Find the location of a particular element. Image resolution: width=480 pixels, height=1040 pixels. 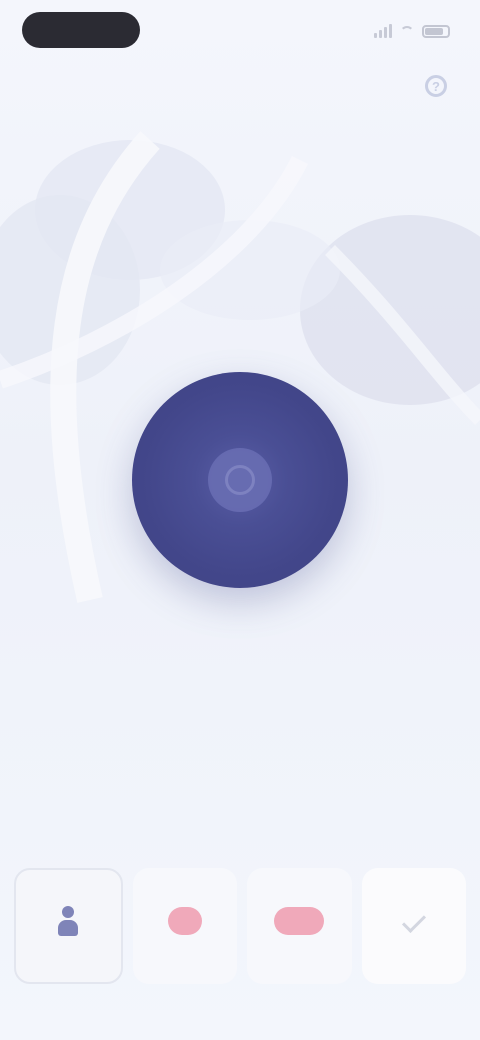

help-icon: ? is located at coordinates (436, 86).